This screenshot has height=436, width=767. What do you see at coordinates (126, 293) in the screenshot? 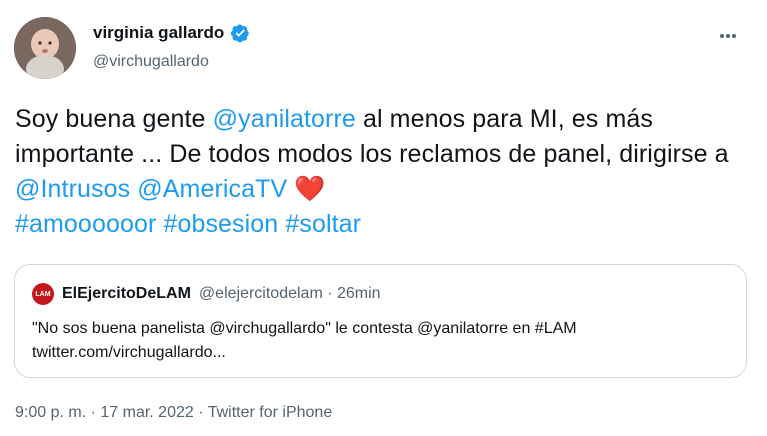
I see `quoted-author-name: ElEjercitoDeLAM` at bounding box center [126, 293].